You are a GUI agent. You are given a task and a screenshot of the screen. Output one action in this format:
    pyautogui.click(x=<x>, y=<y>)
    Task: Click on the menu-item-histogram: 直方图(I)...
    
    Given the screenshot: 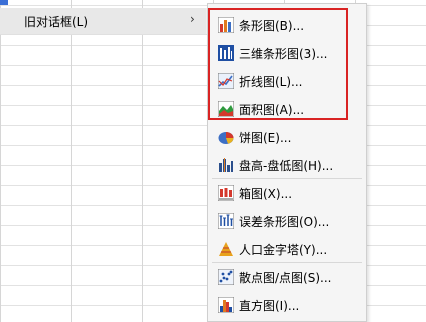 What is the action you would take?
    pyautogui.click(x=287, y=305)
    